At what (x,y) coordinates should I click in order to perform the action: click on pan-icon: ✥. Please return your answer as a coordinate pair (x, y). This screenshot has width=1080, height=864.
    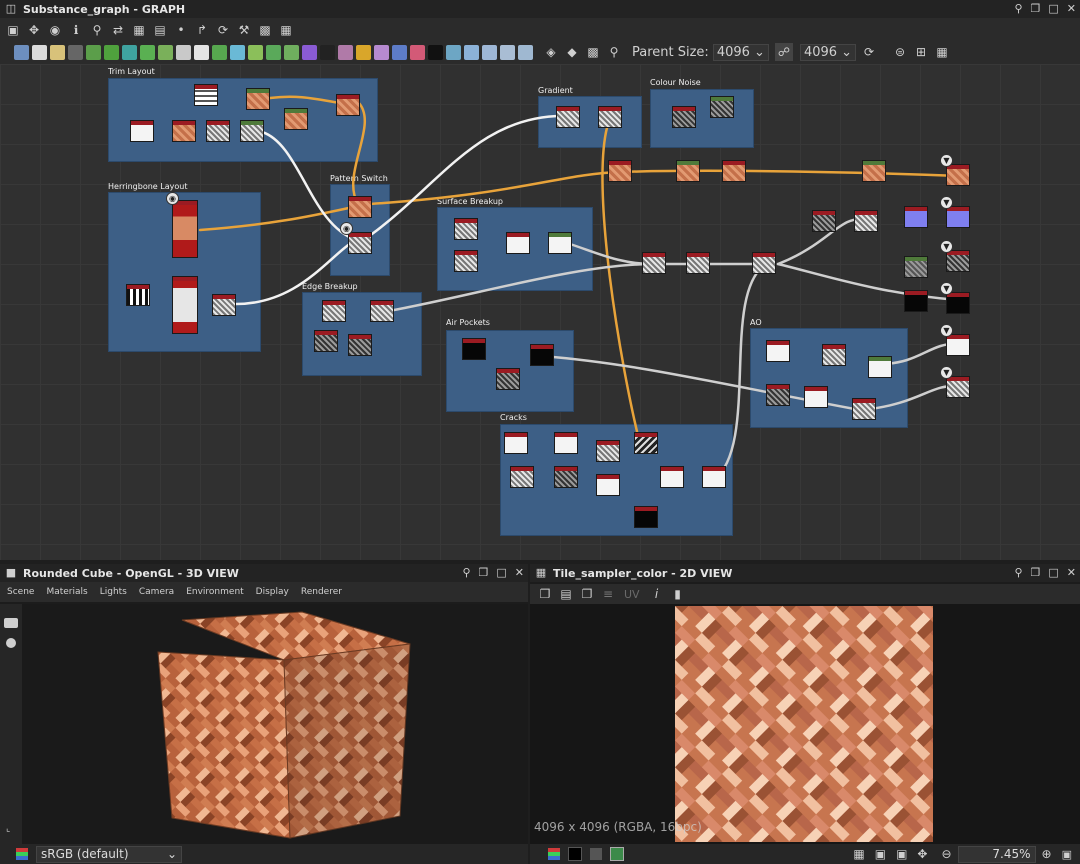
    Looking at the image, I should click on (34, 30).